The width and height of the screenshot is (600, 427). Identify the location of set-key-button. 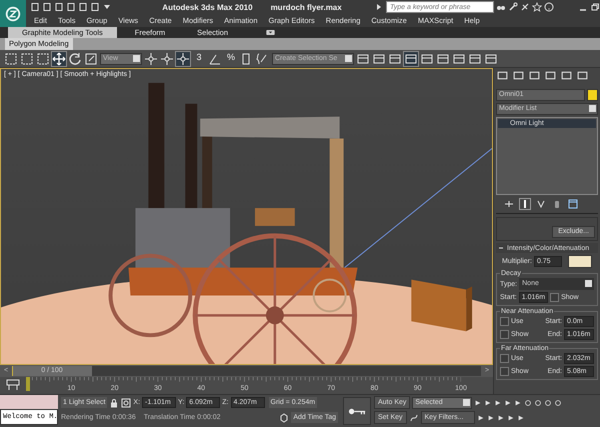
(357, 411).